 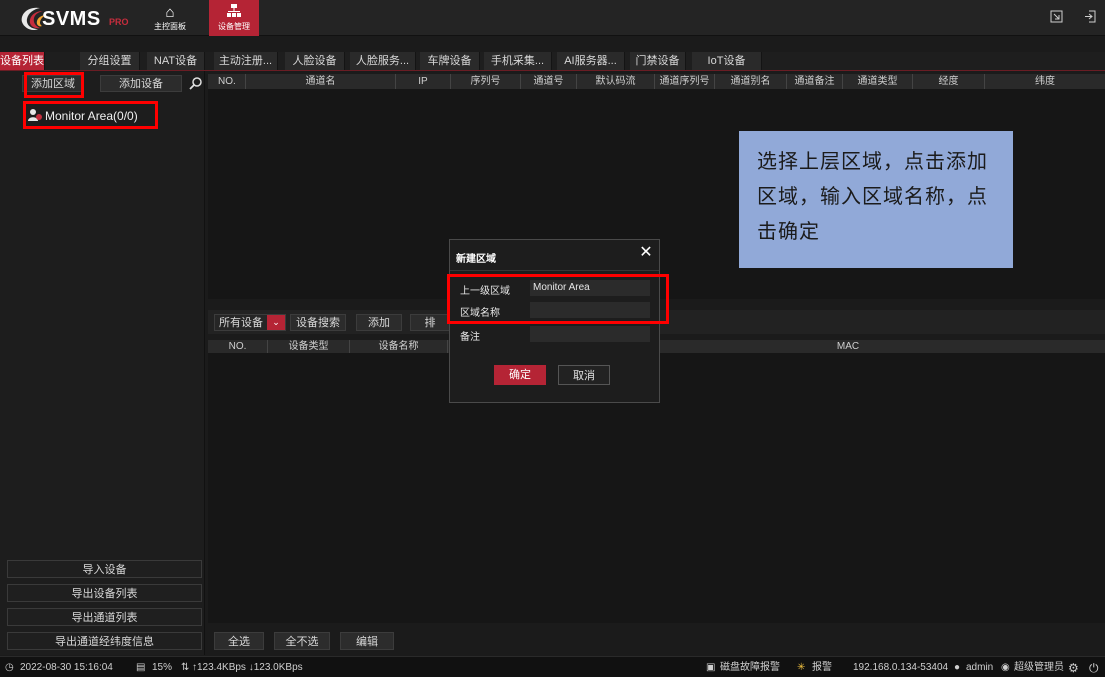 I want to click on tab-nat-devices: NAT设备, so click(x=176, y=61).